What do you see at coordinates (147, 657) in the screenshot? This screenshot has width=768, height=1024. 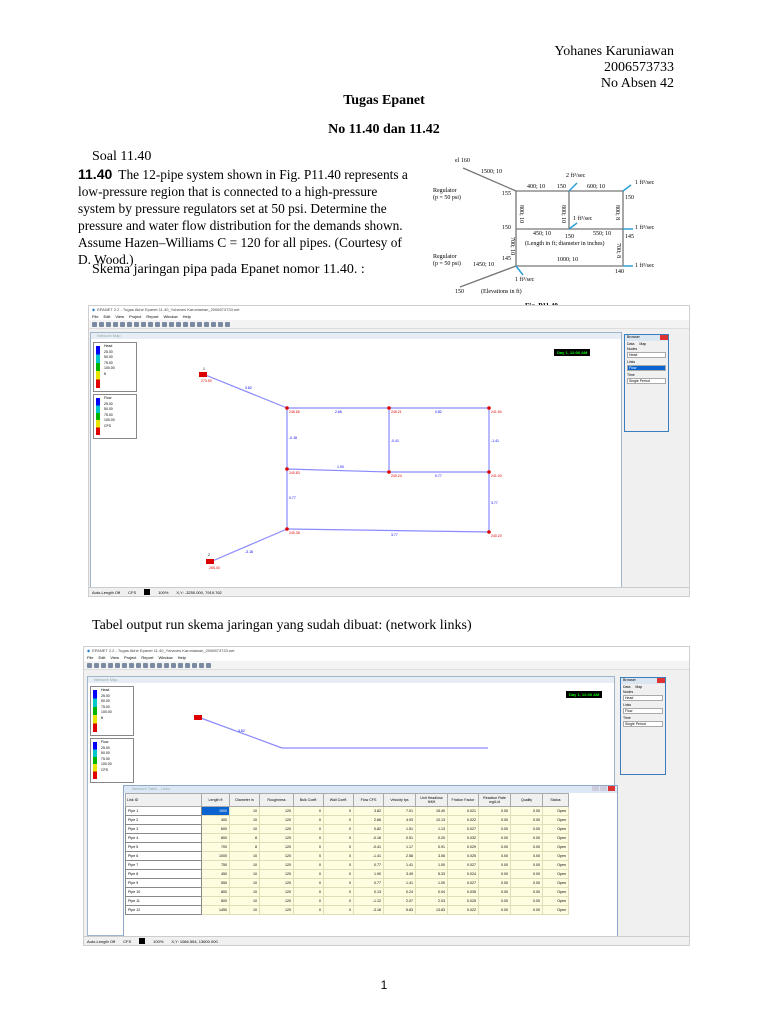 I see `menu-report: Report` at bounding box center [147, 657].